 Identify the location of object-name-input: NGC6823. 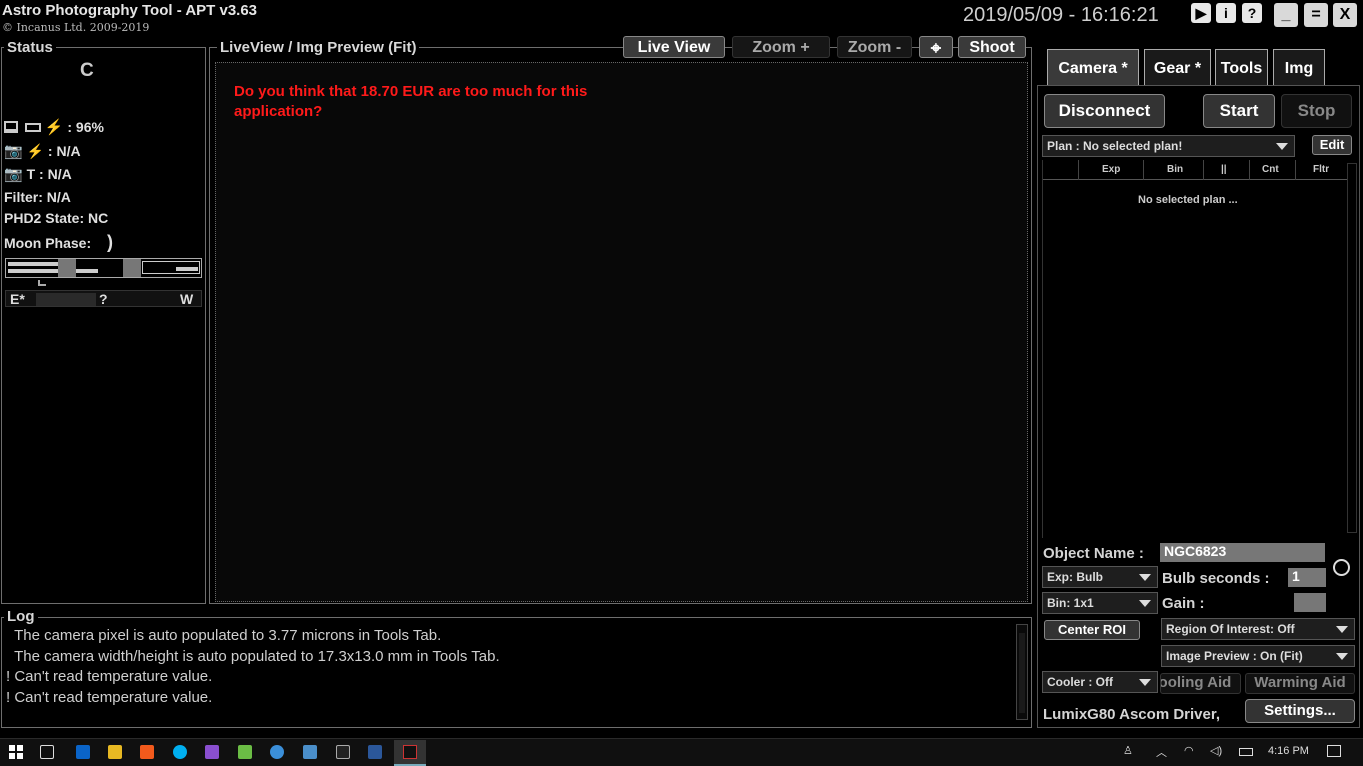
(1242, 552).